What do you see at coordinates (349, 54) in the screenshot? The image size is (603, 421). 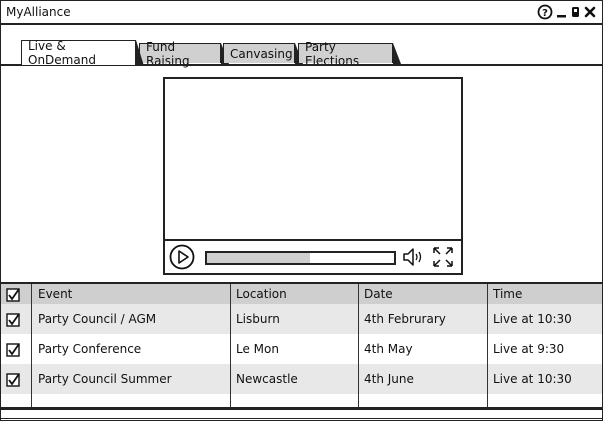 I see `tab-party-elections: Party Elections` at bounding box center [349, 54].